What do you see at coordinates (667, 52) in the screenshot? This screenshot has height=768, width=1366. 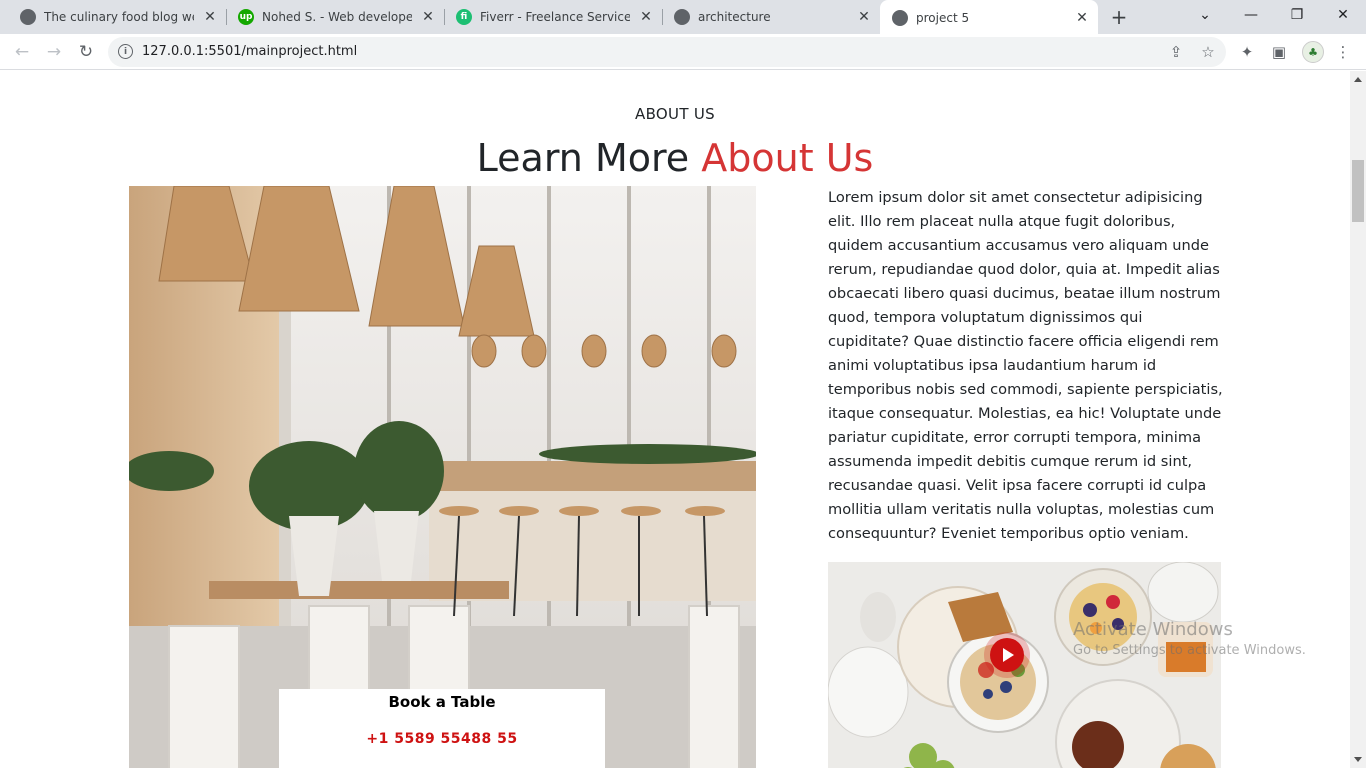 I see `address-bar: i 127.0.0.1:5501/mainproject.html ⇪ ☆` at bounding box center [667, 52].